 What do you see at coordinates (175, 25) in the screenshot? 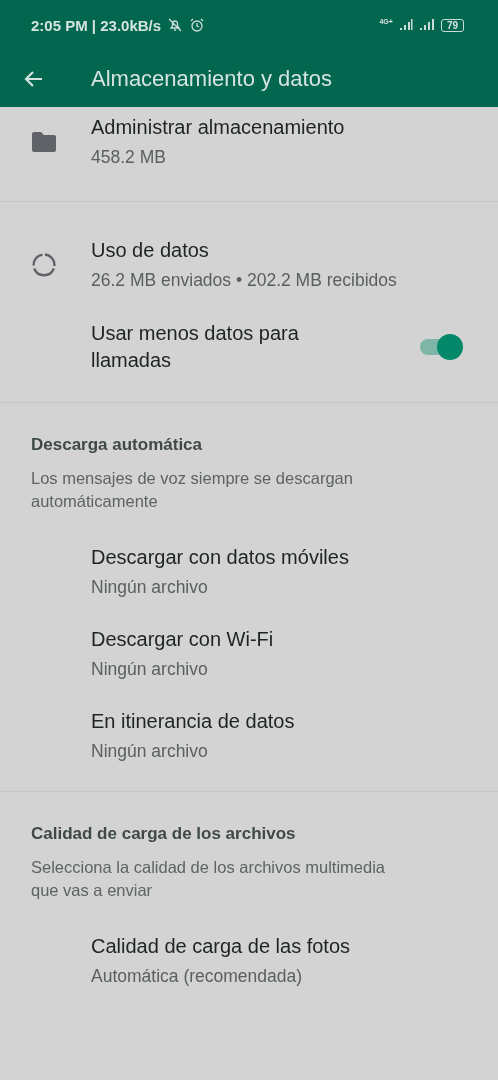
I see `bell-off-icon` at bounding box center [175, 25].